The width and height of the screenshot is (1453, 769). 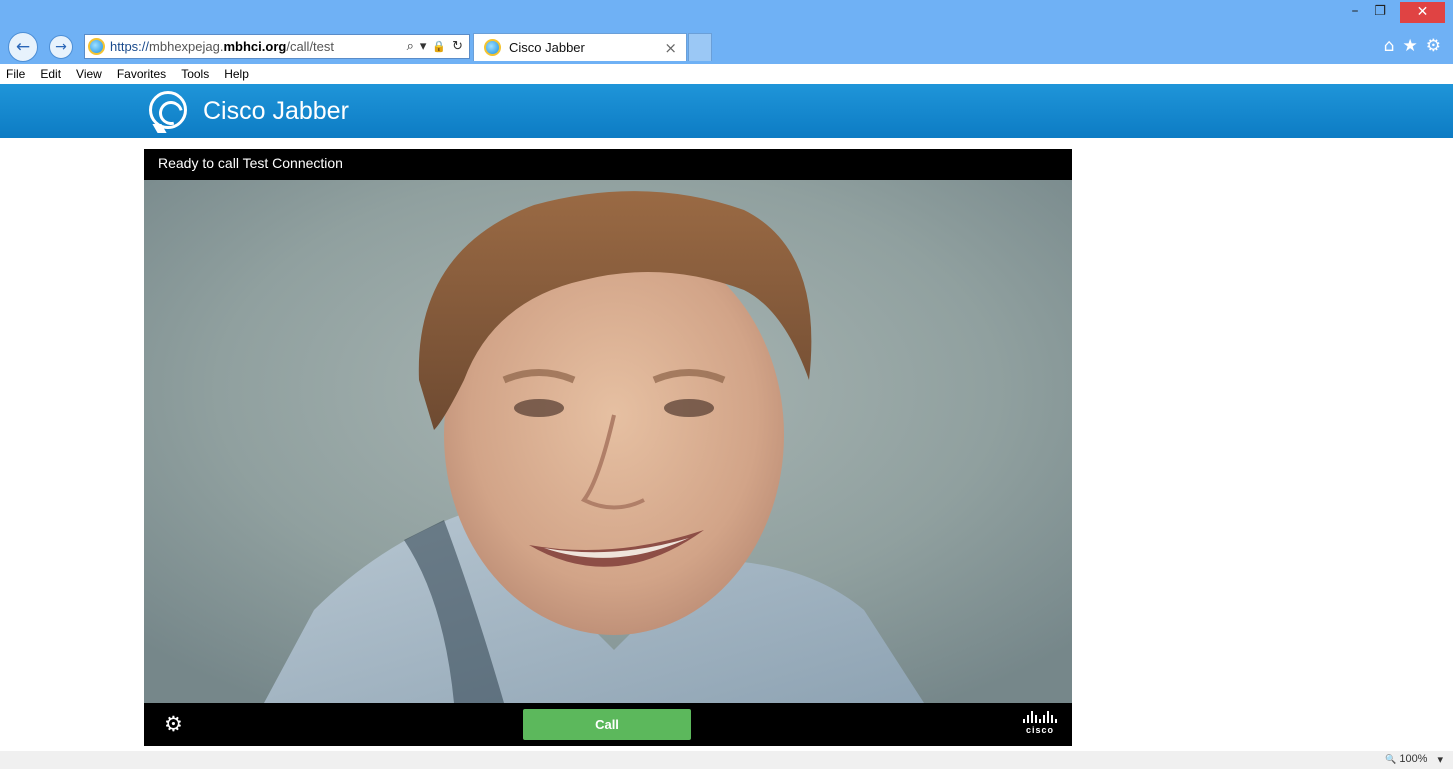 What do you see at coordinates (1380, 12) in the screenshot?
I see `restore-button: ❐` at bounding box center [1380, 12].